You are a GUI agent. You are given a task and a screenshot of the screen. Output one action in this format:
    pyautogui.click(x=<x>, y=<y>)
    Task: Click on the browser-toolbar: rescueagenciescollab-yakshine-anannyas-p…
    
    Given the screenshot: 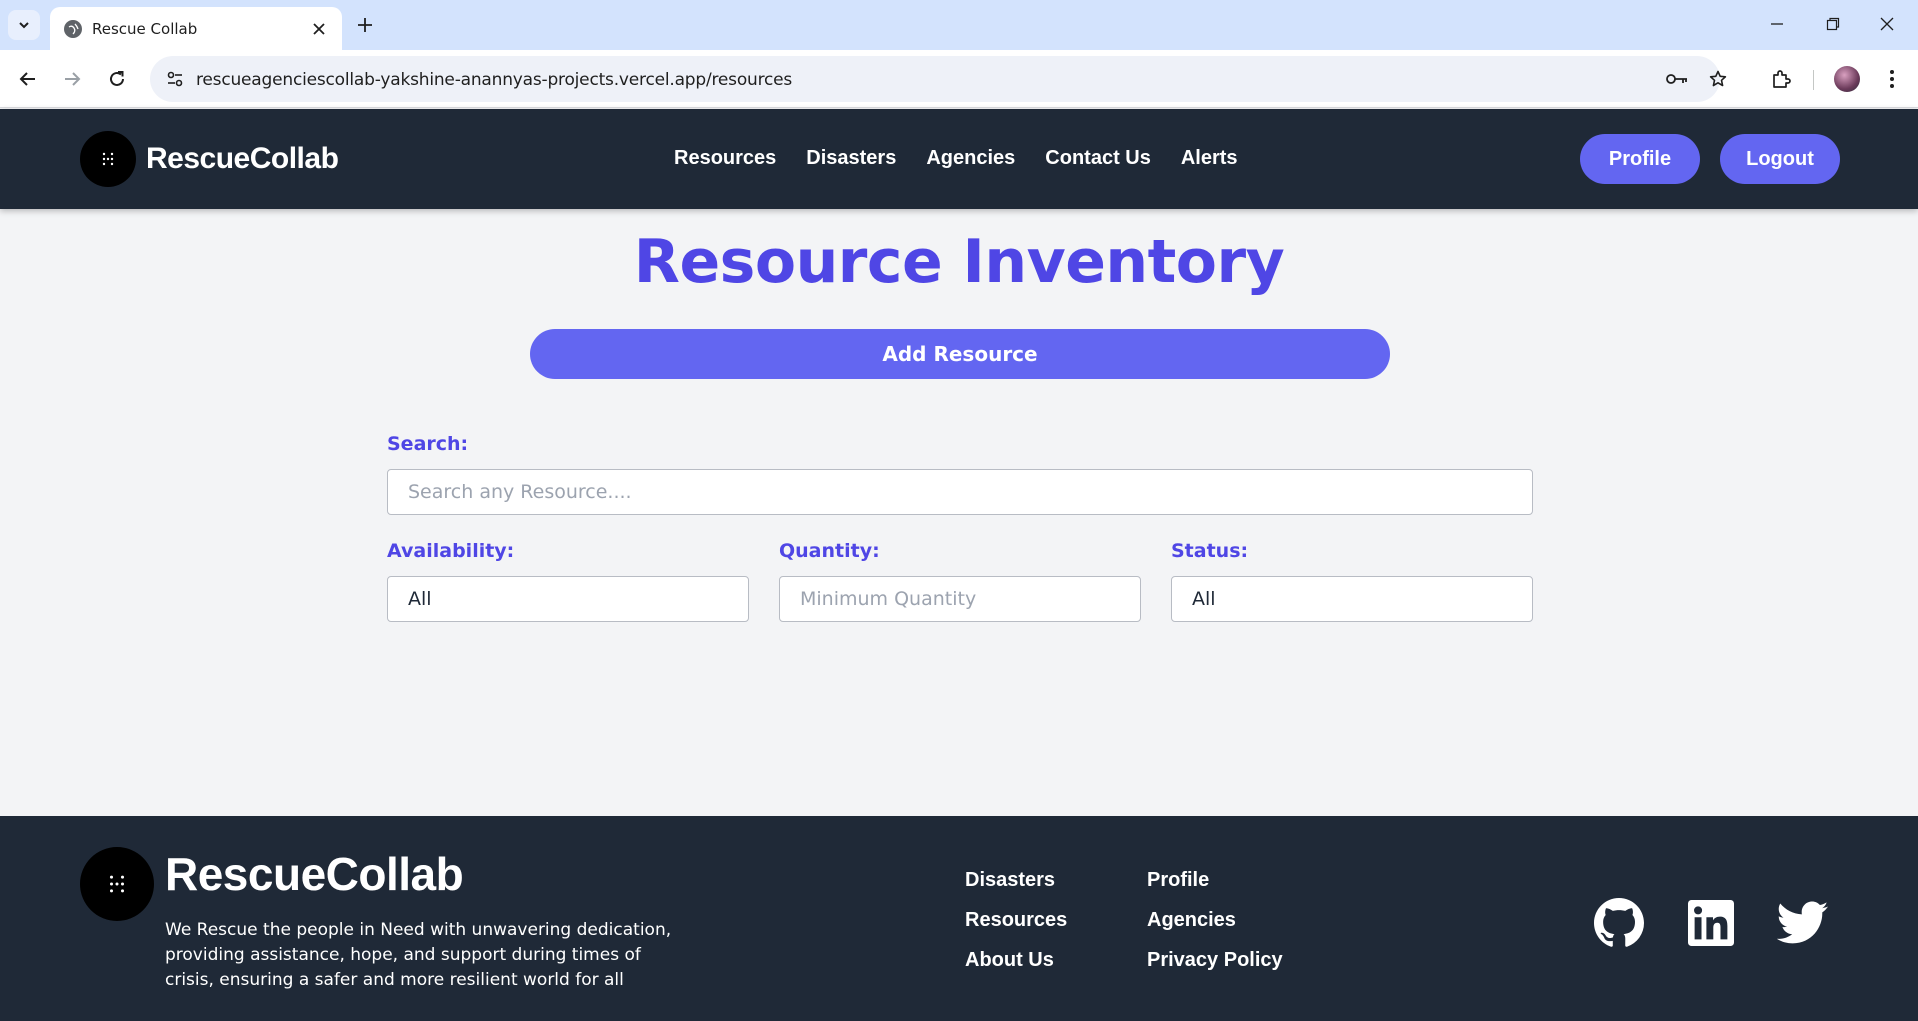 What is the action you would take?
    pyautogui.click(x=959, y=79)
    